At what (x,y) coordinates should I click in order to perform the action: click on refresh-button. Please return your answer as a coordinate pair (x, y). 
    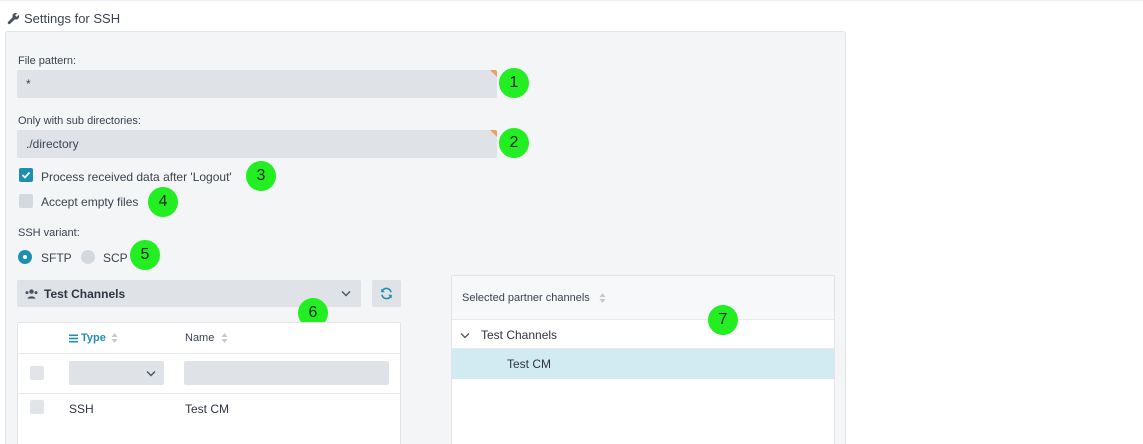
    Looking at the image, I should click on (386, 293).